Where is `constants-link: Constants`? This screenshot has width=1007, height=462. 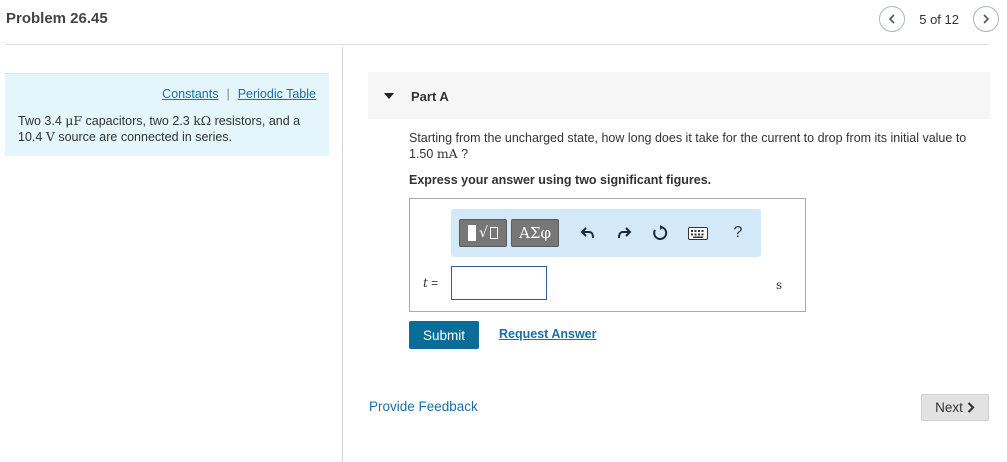
constants-link: Constants is located at coordinates (190, 94).